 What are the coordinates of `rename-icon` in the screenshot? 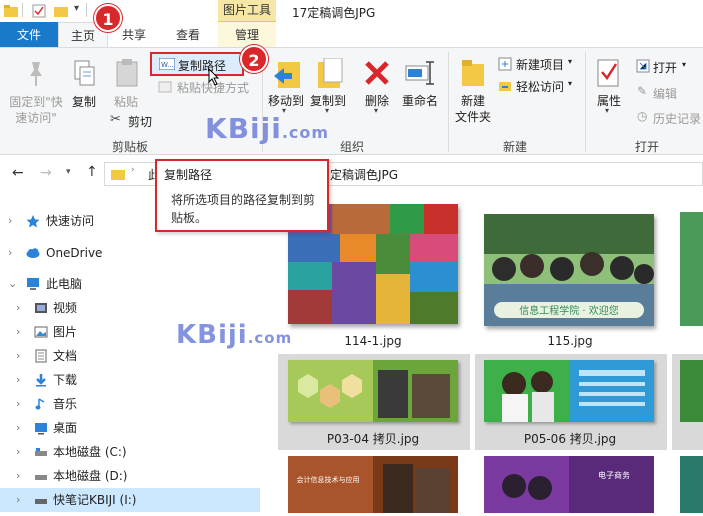 It's located at (419, 73).